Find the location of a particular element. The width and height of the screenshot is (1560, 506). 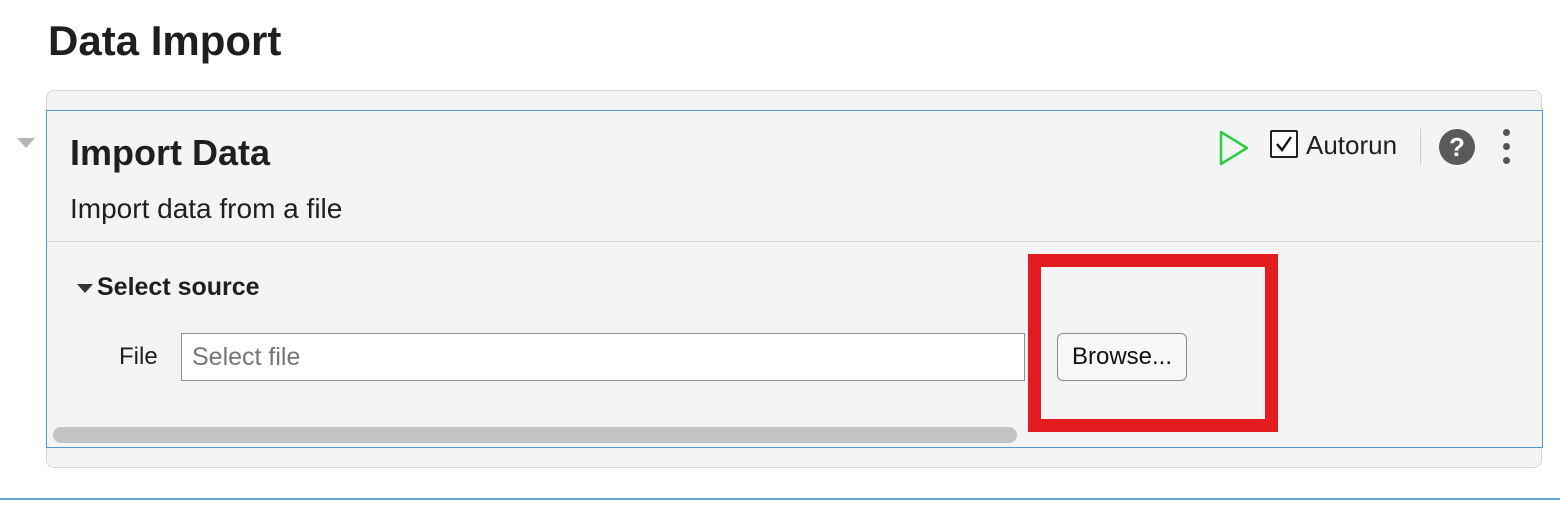

toolbar-divider is located at coordinates (1420, 147).